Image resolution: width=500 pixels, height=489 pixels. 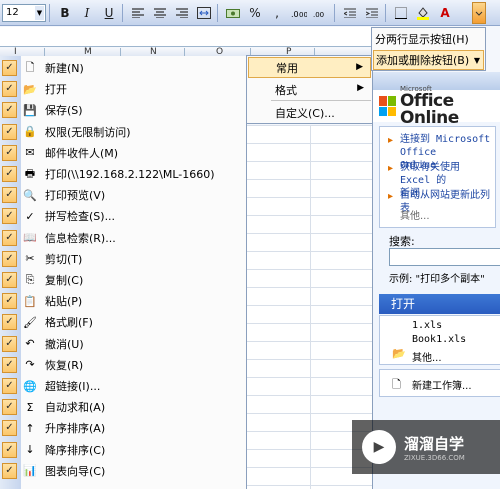 I want to click on formatting-toolbar: 12 ▼ B I U % , .0 00 .00 A, so click(x=250, y=13).